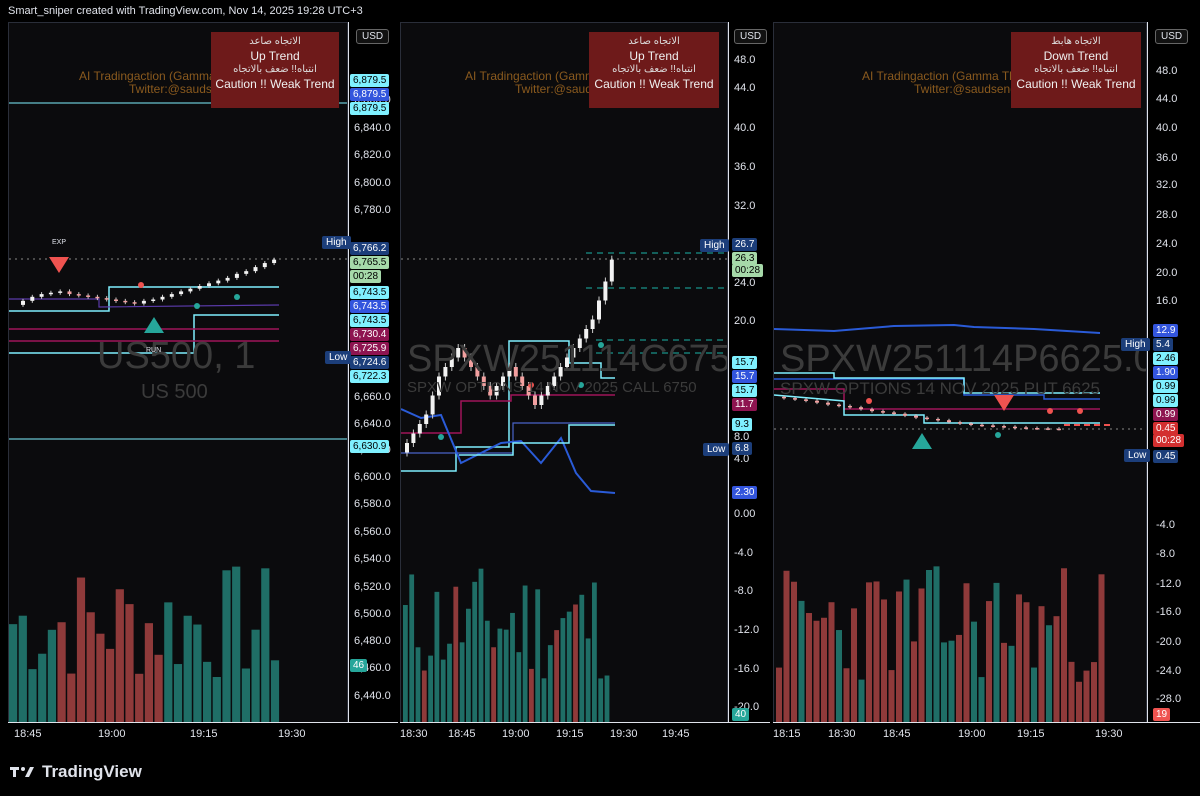 The height and width of the screenshot is (796, 1200). What do you see at coordinates (897, 734) in the screenshot?
I see `time-label: 18:45` at bounding box center [897, 734].